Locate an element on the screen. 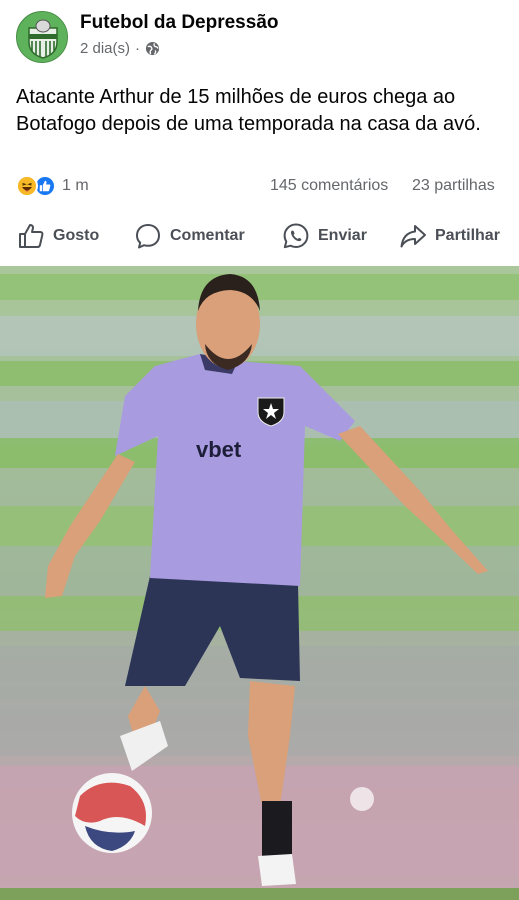 This screenshot has height=900, width=519. comment-icon is located at coordinates (148, 236).